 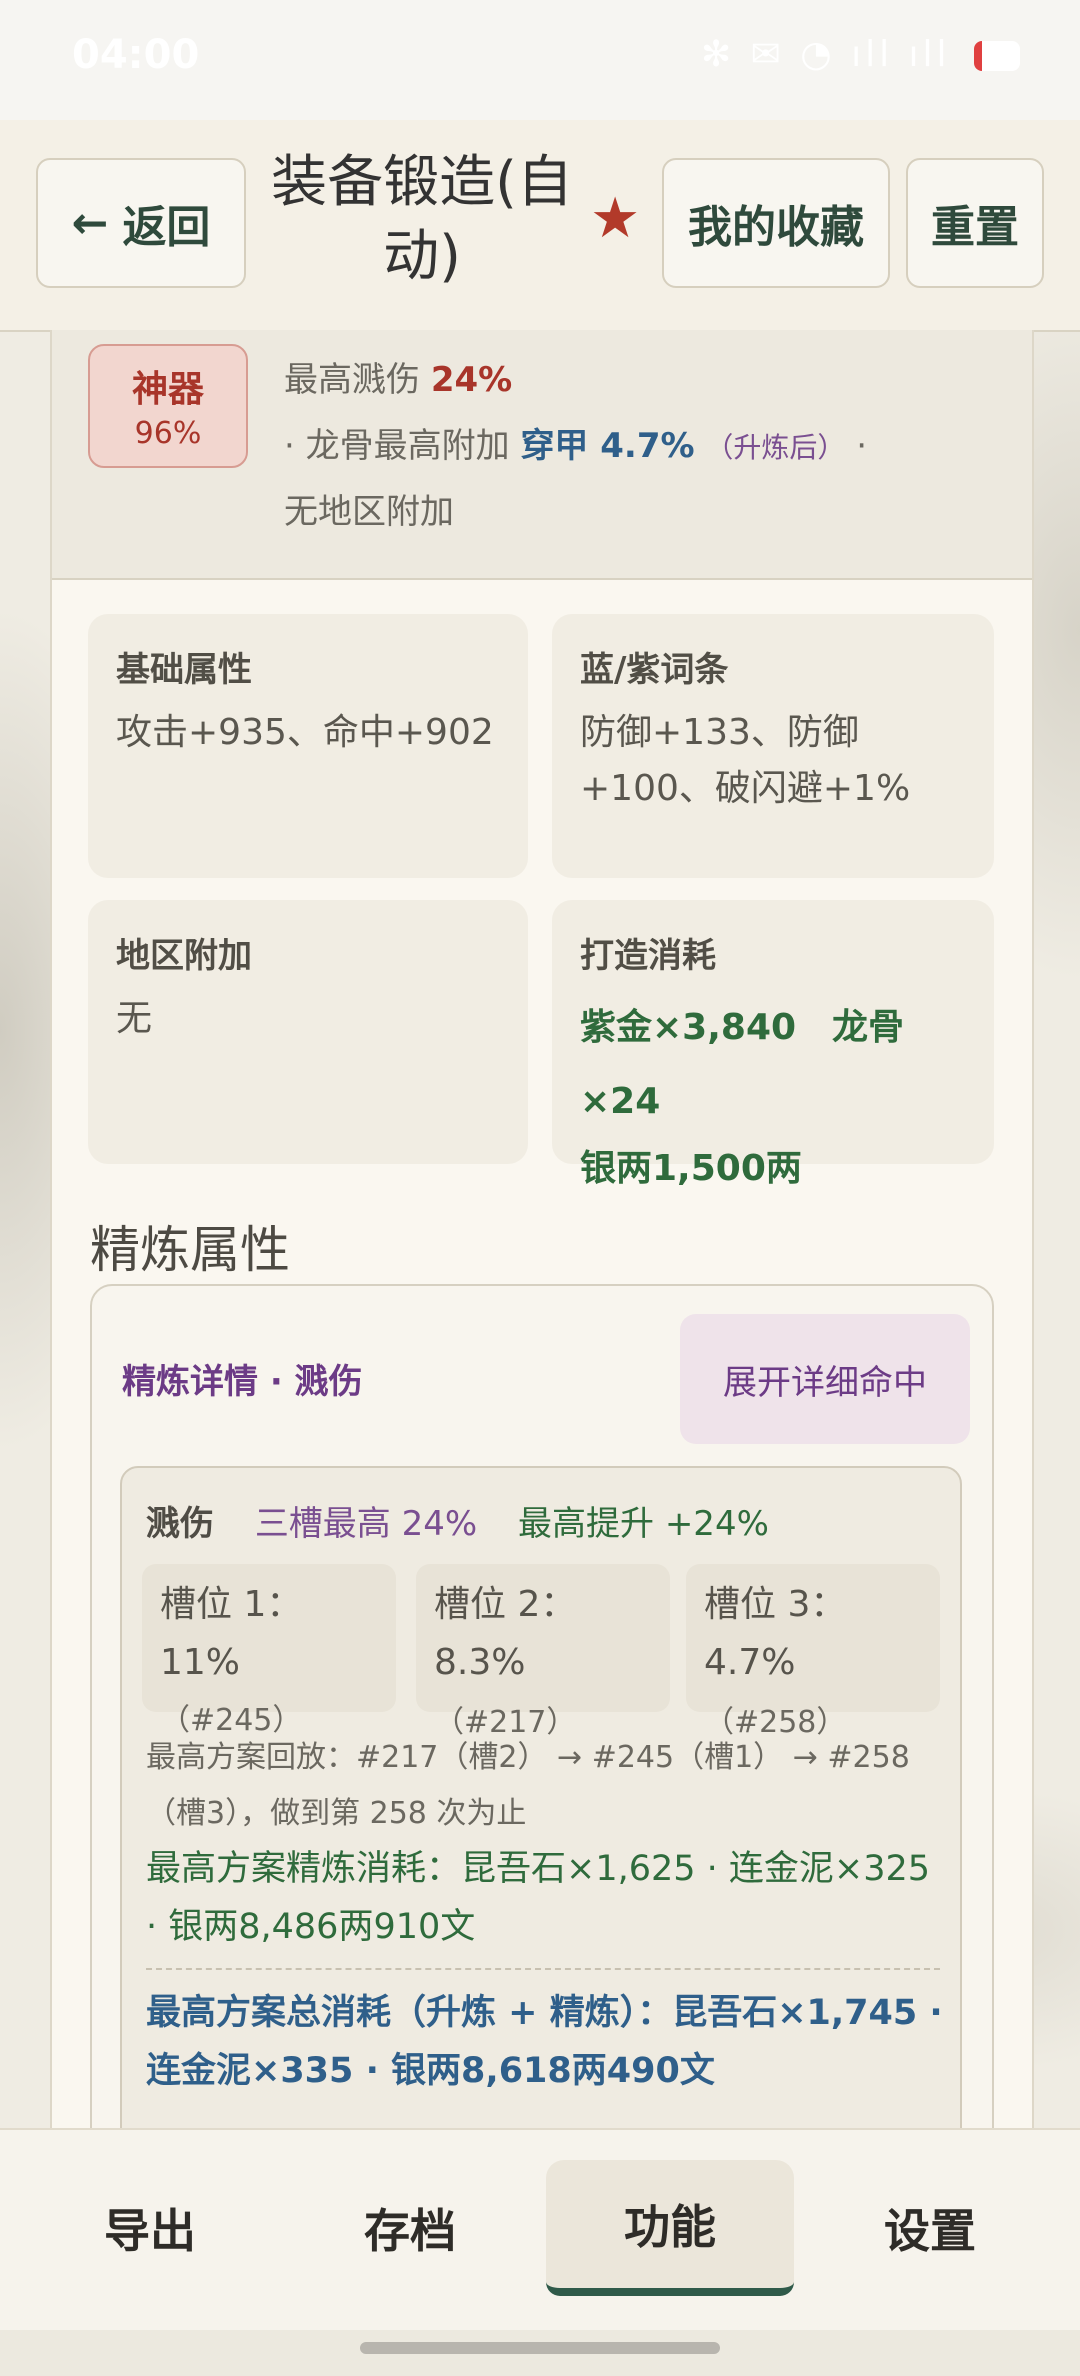 What do you see at coordinates (369, 512) in the screenshot?
I see `region-line: 无地区附加` at bounding box center [369, 512].